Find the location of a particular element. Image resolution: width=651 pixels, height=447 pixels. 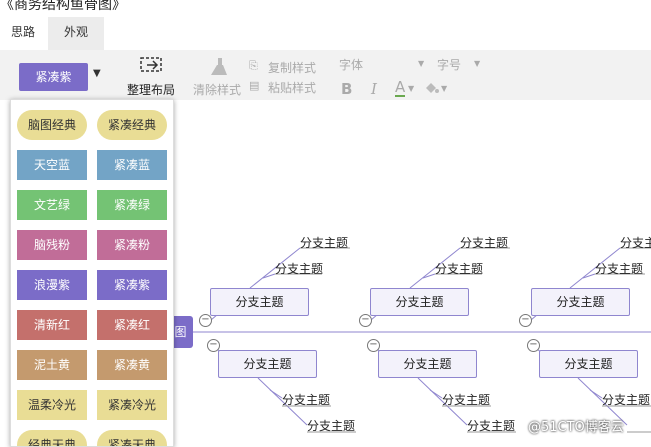

copy-style-button: 复制样式 is located at coordinates (292, 67).